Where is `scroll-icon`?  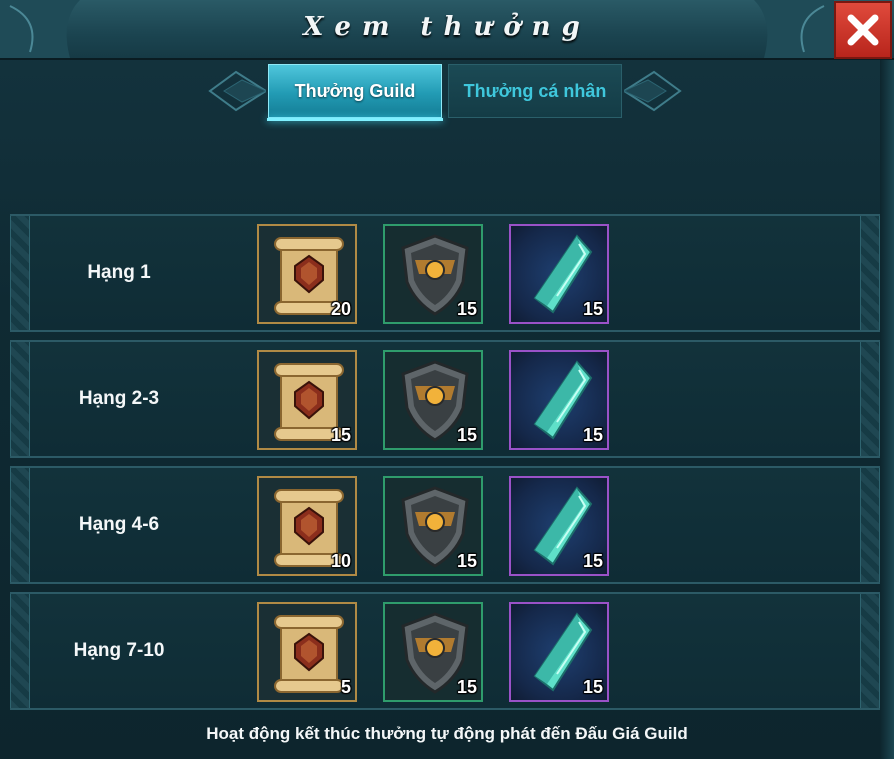 scroll-icon is located at coordinates (309, 654).